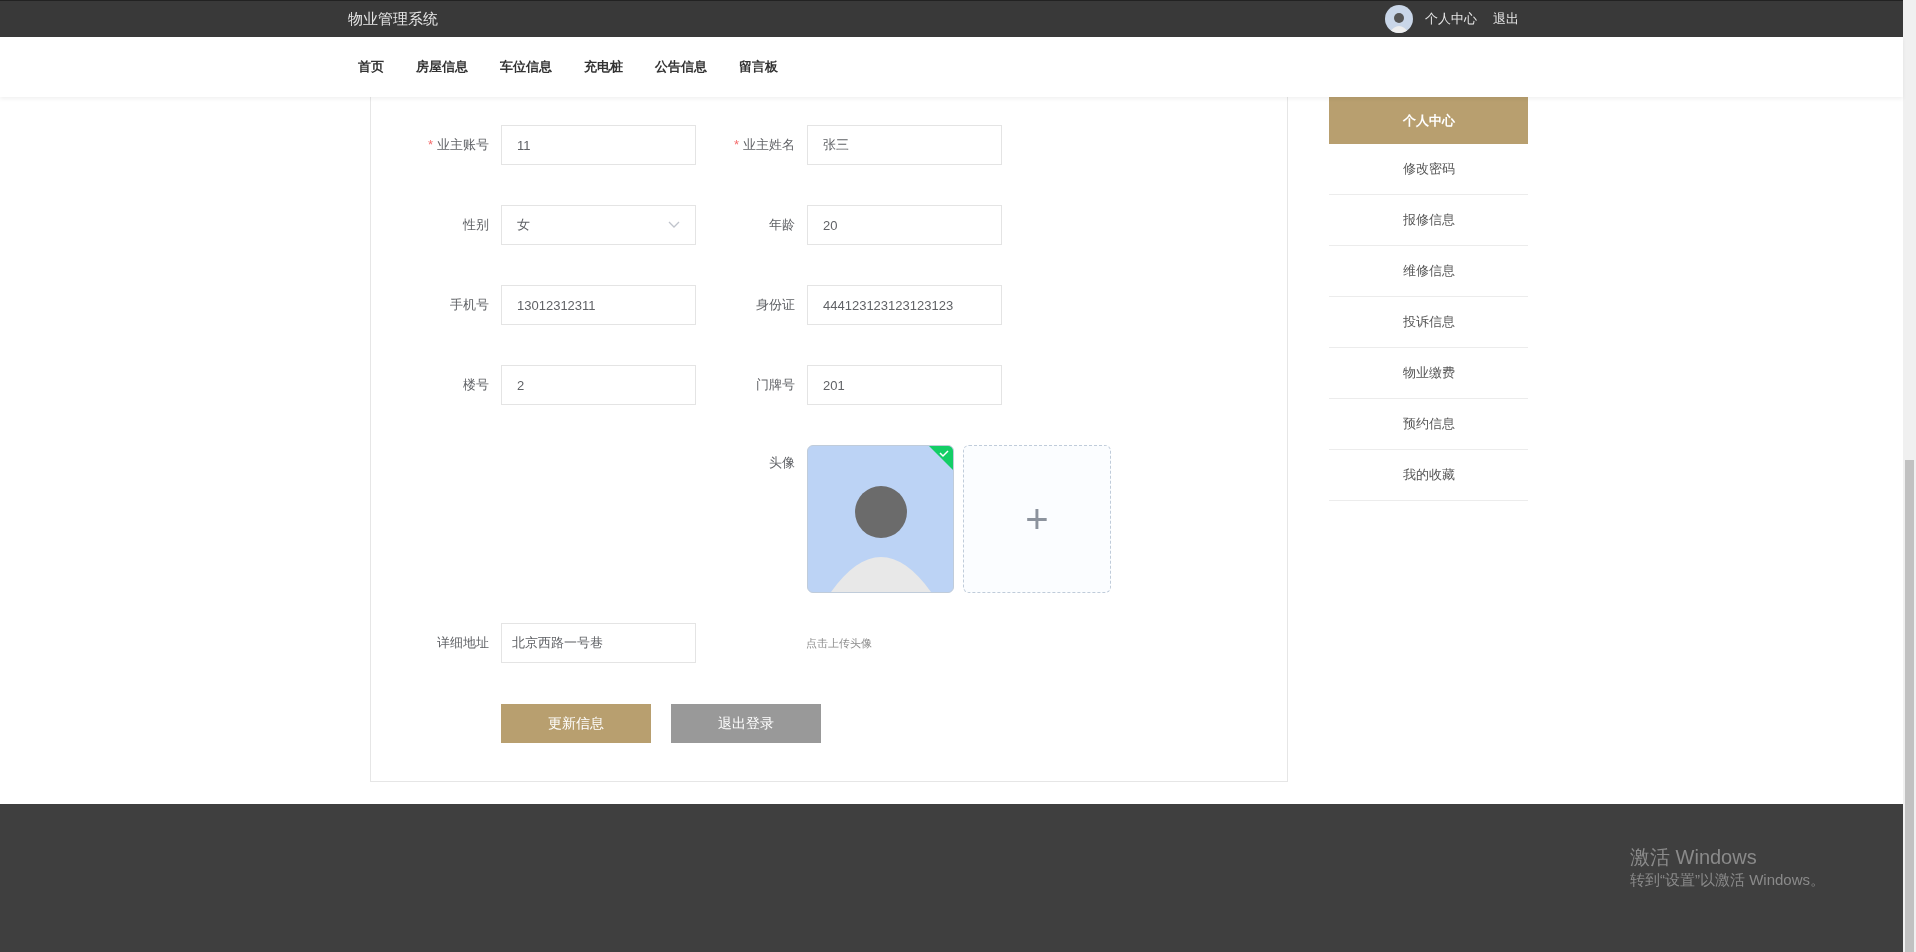  What do you see at coordinates (469, 305) in the screenshot?
I see `field-label: 手机号` at bounding box center [469, 305].